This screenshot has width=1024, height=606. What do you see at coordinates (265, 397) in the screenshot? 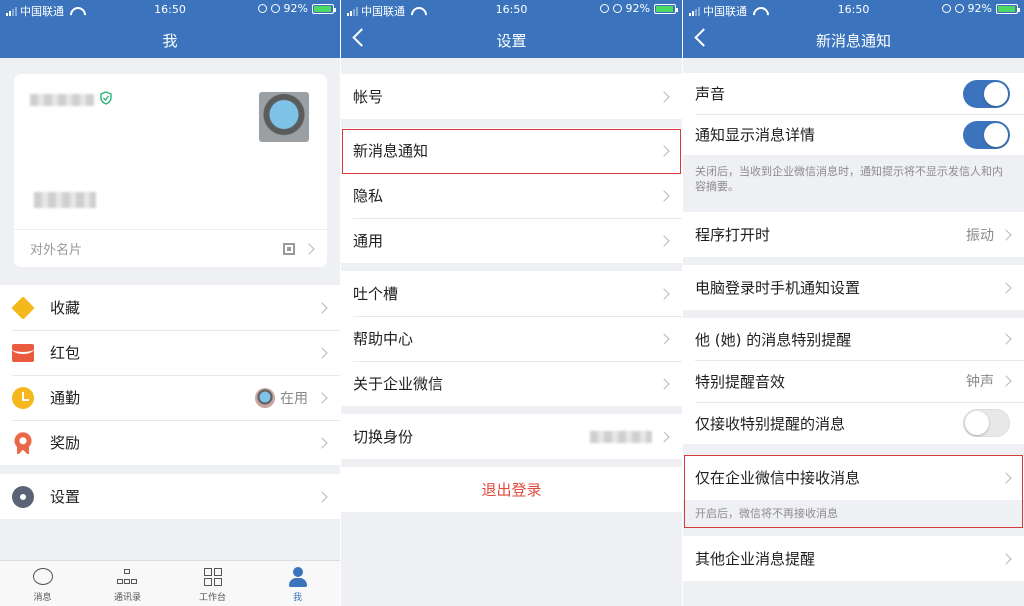
I see `mini-avatar` at bounding box center [265, 397].